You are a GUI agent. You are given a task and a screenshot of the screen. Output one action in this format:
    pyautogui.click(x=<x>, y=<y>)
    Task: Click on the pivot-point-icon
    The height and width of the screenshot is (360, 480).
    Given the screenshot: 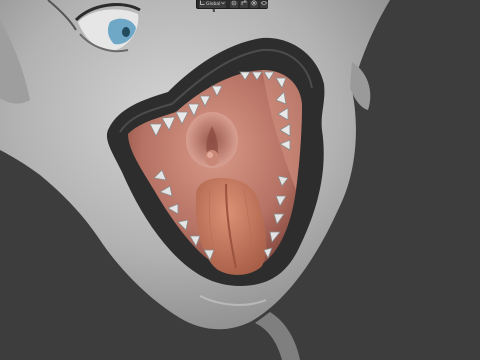 What is the action you would take?
    pyautogui.click(x=234, y=4)
    